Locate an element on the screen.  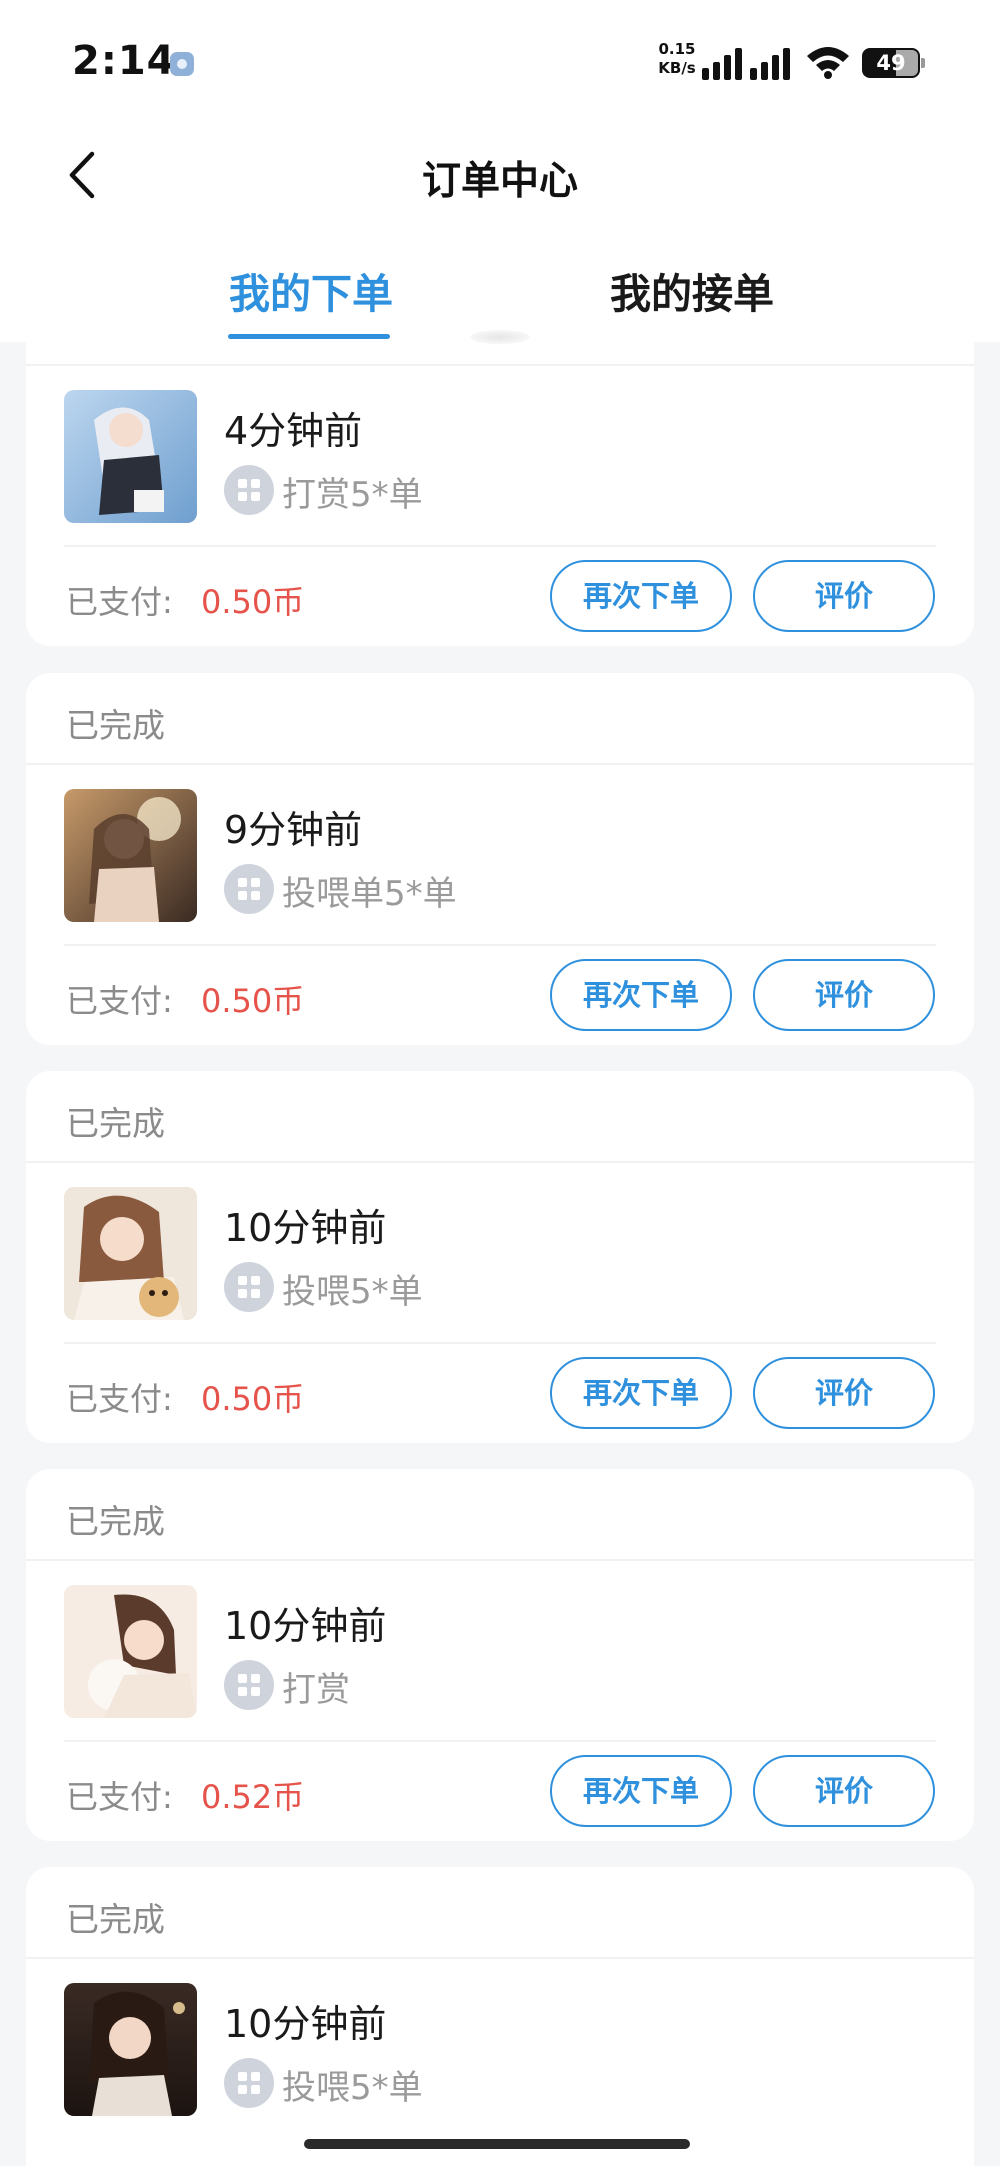
tab-accepted-orders: 我的接单 is located at coordinates (692, 290).